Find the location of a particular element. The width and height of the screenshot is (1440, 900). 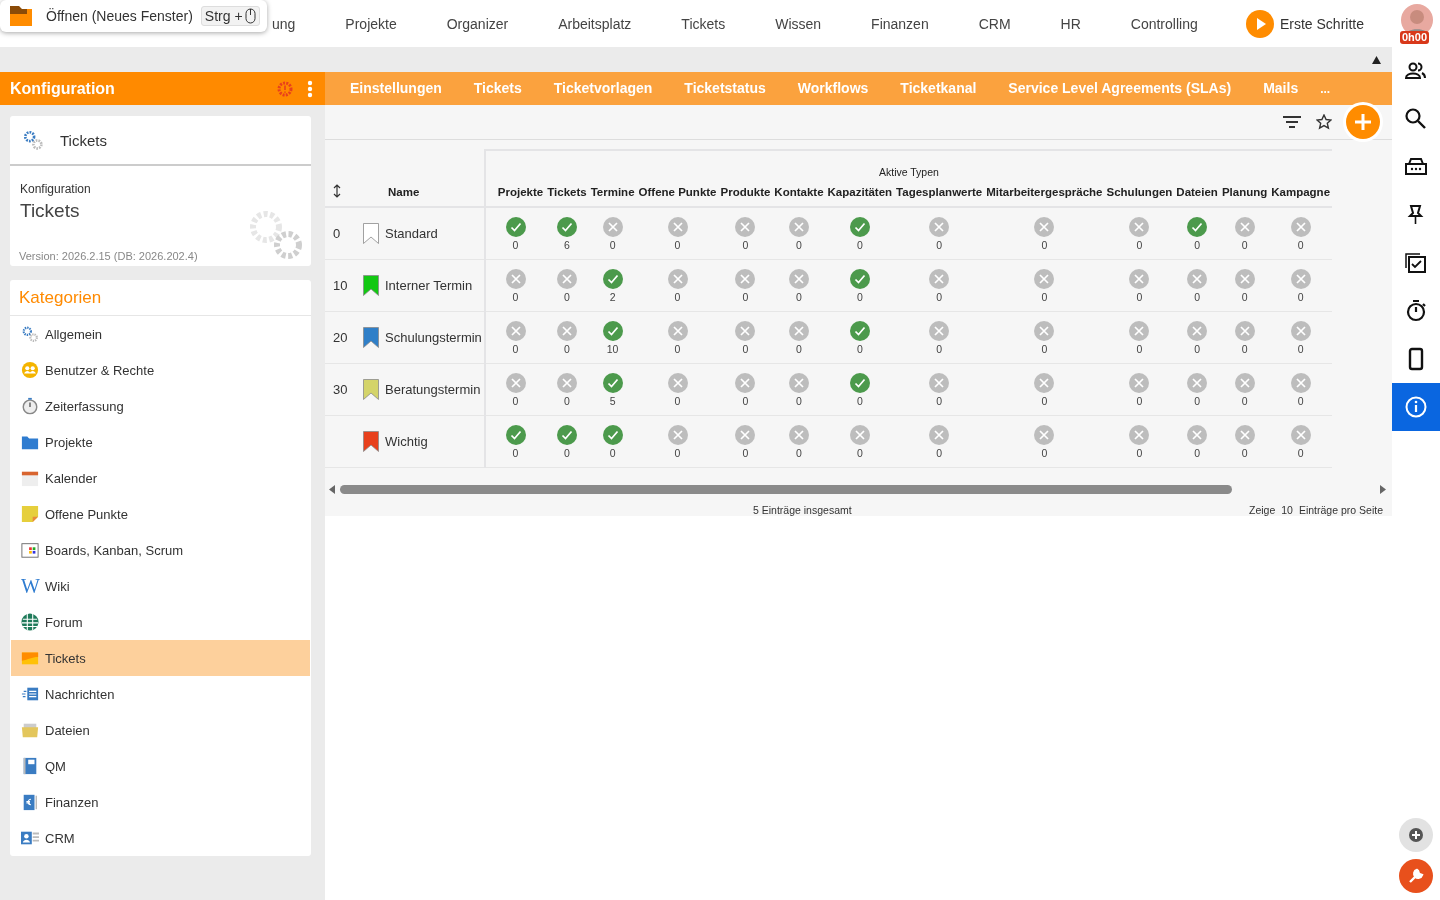

nav-link: ung is located at coordinates (284, 23).